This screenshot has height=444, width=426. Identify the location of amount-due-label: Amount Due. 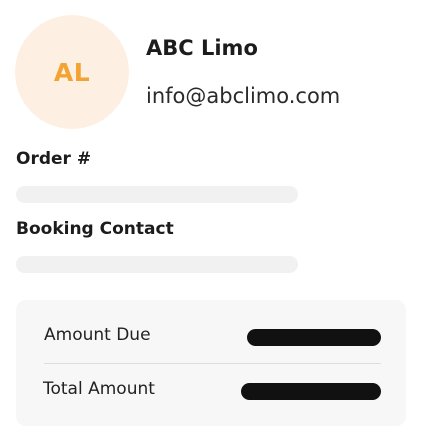
(97, 335).